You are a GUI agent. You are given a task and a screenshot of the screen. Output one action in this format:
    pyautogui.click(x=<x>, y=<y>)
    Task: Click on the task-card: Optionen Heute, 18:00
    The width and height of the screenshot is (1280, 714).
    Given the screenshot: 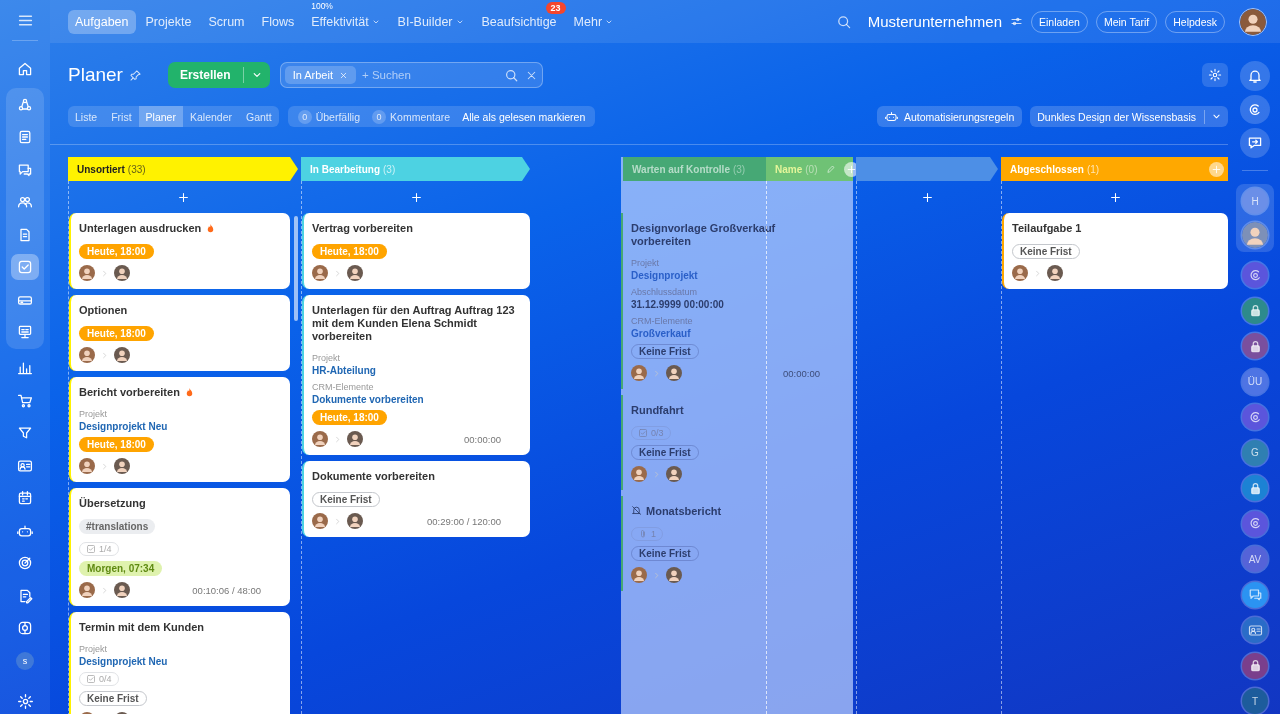 What is the action you would take?
    pyautogui.click(x=179, y=333)
    